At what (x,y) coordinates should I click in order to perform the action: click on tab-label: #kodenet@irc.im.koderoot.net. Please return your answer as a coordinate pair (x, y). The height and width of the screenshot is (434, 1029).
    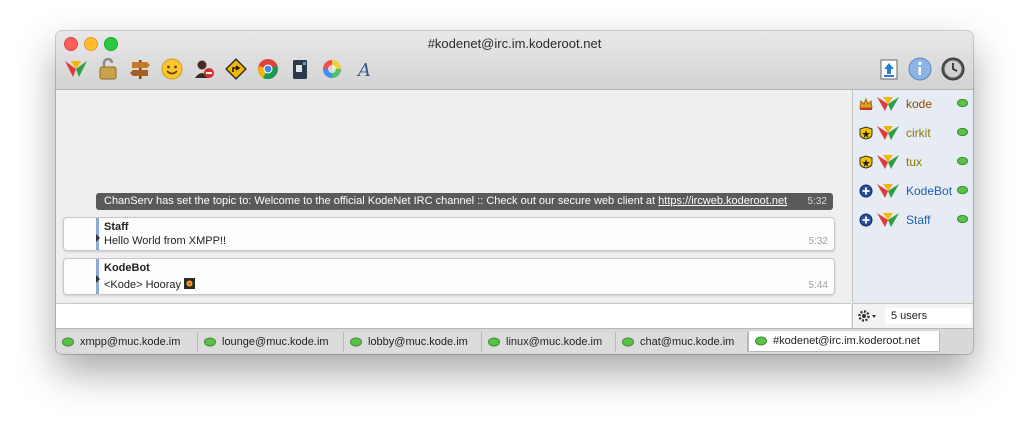
    Looking at the image, I should click on (846, 341).